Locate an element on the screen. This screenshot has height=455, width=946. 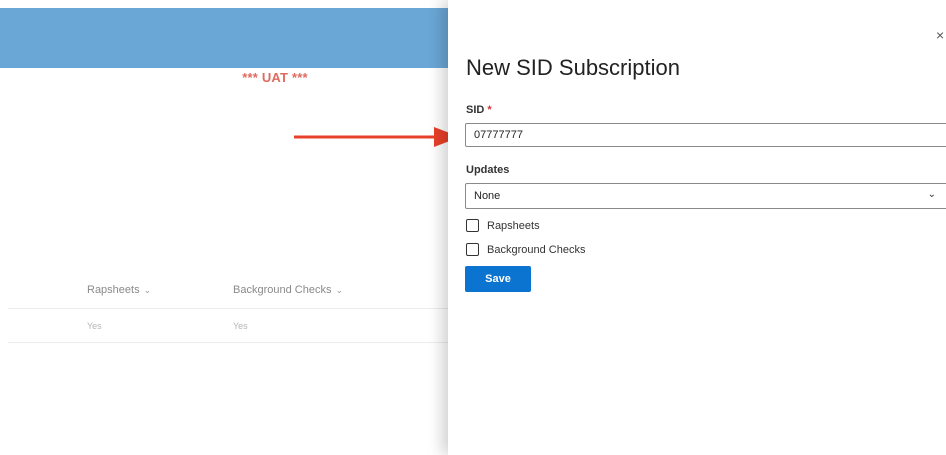
required-marker: * is located at coordinates (489, 110).